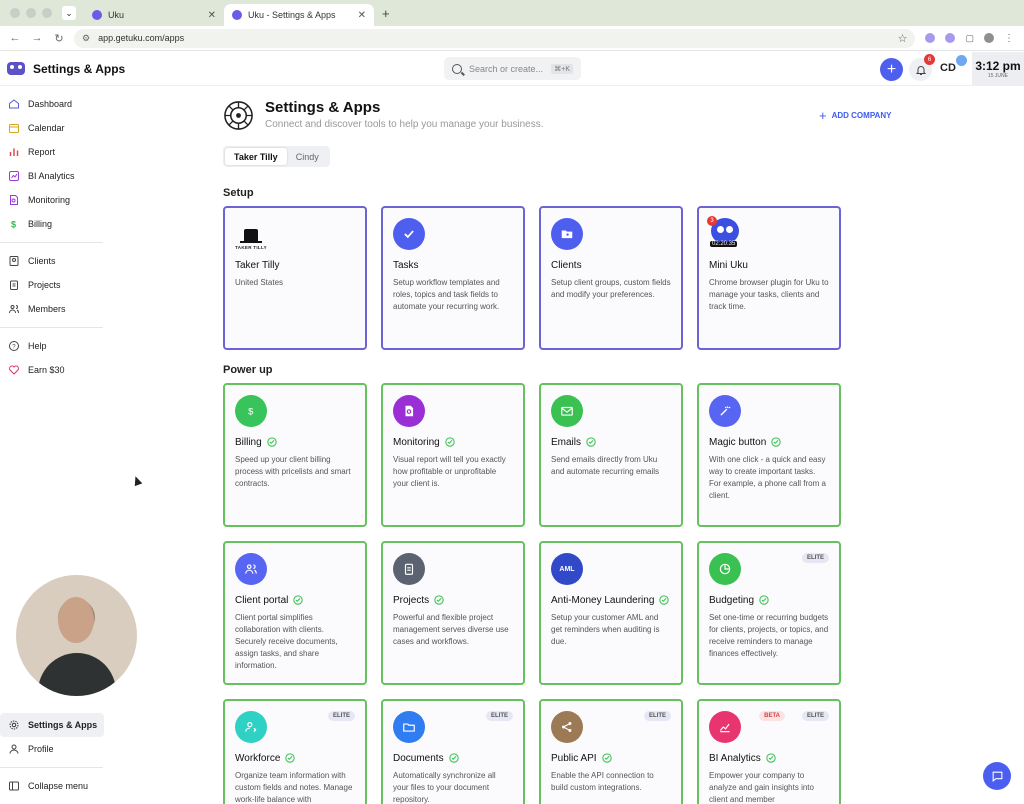 The image size is (1024, 804). Describe the element at coordinates (1009, 38) in the screenshot. I see `more-menu-icon: ⋮` at that location.